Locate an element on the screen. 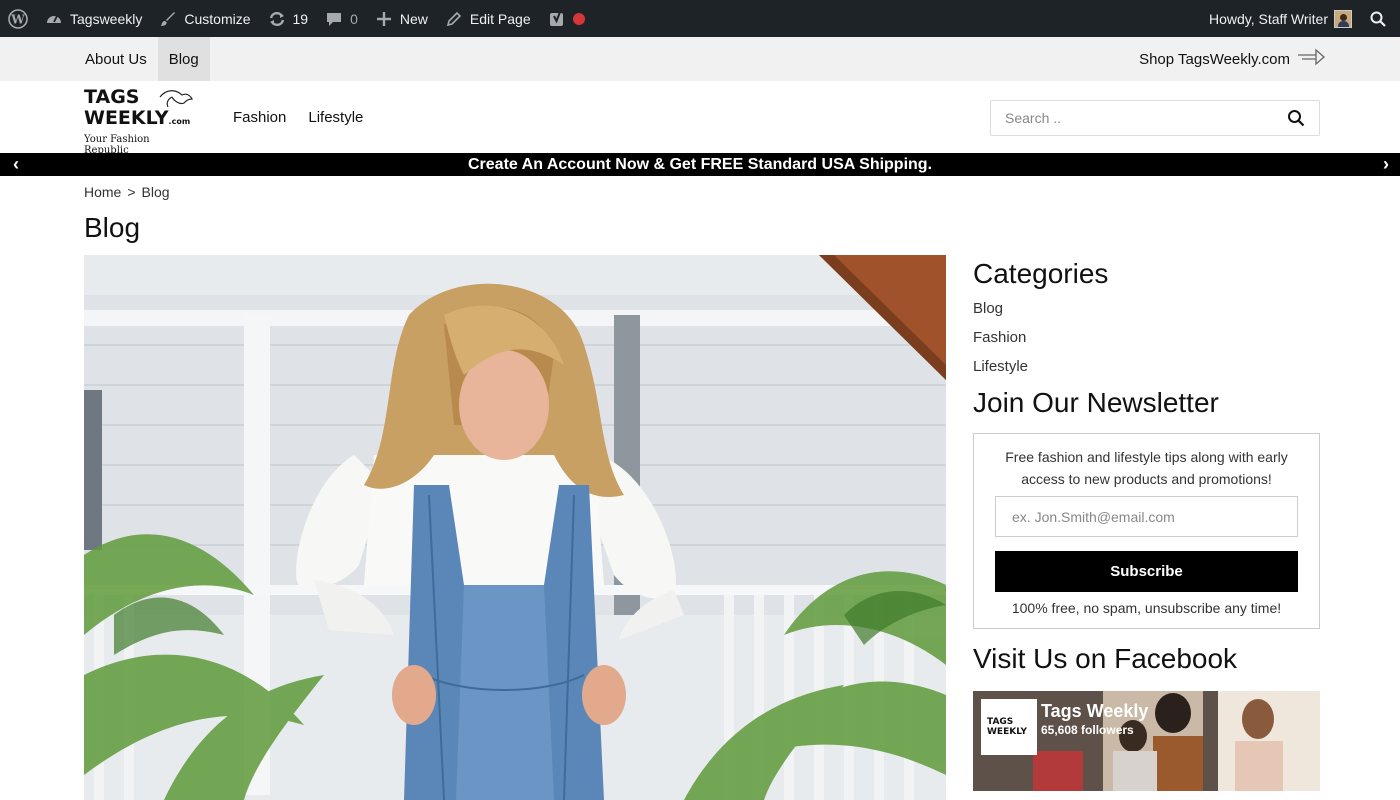 This screenshot has height=800, width=1400. search-box is located at coordinates (1155, 118).